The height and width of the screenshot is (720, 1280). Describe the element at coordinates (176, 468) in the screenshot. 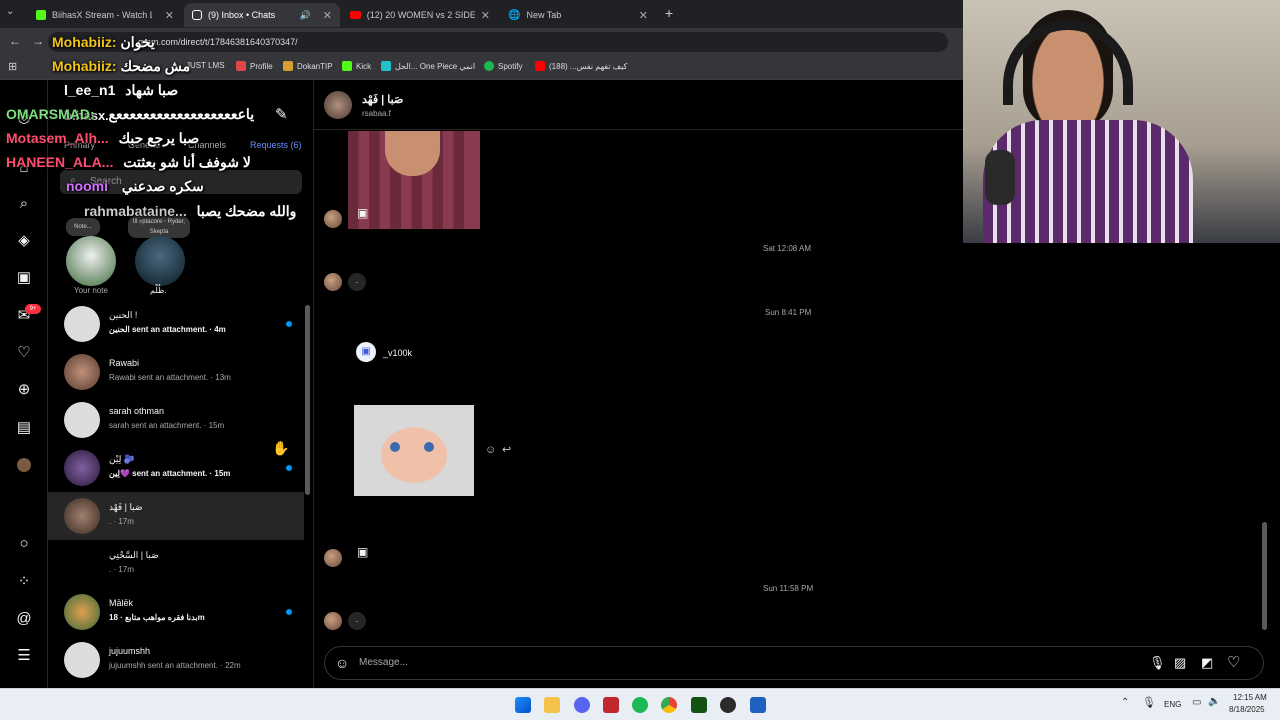

I see `chat-row: لِيْن 🫐 لِين💜 sent an attachment. · 15m` at that location.